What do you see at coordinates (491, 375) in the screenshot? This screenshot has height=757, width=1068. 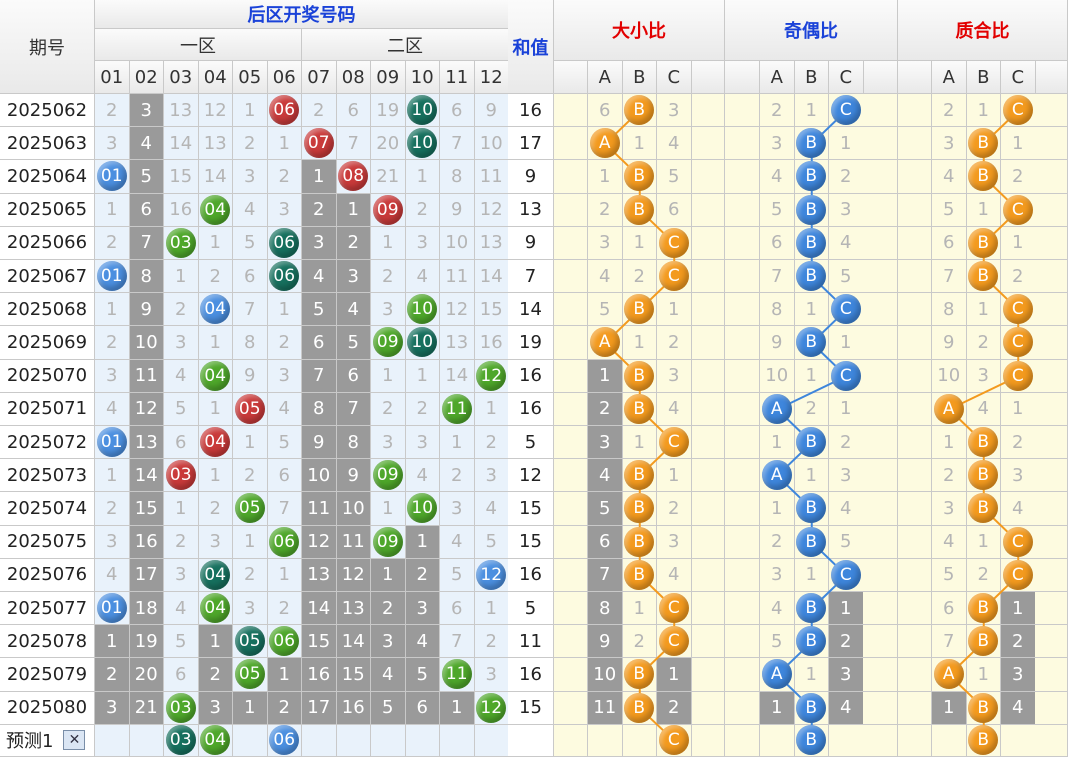 I see `drawn-ball: 12` at bounding box center [491, 375].